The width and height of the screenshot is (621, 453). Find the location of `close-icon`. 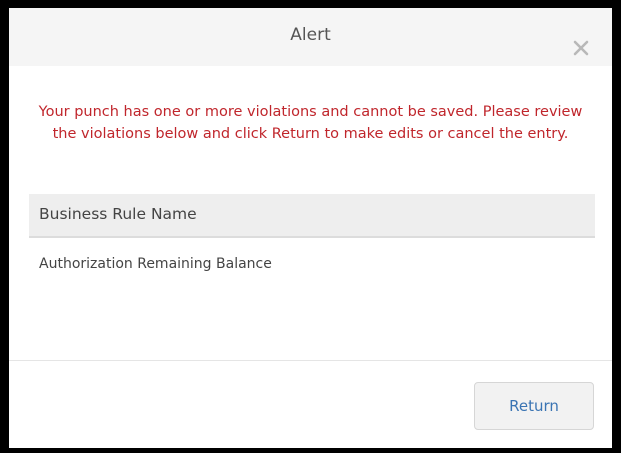

close-icon is located at coordinates (581, 48).